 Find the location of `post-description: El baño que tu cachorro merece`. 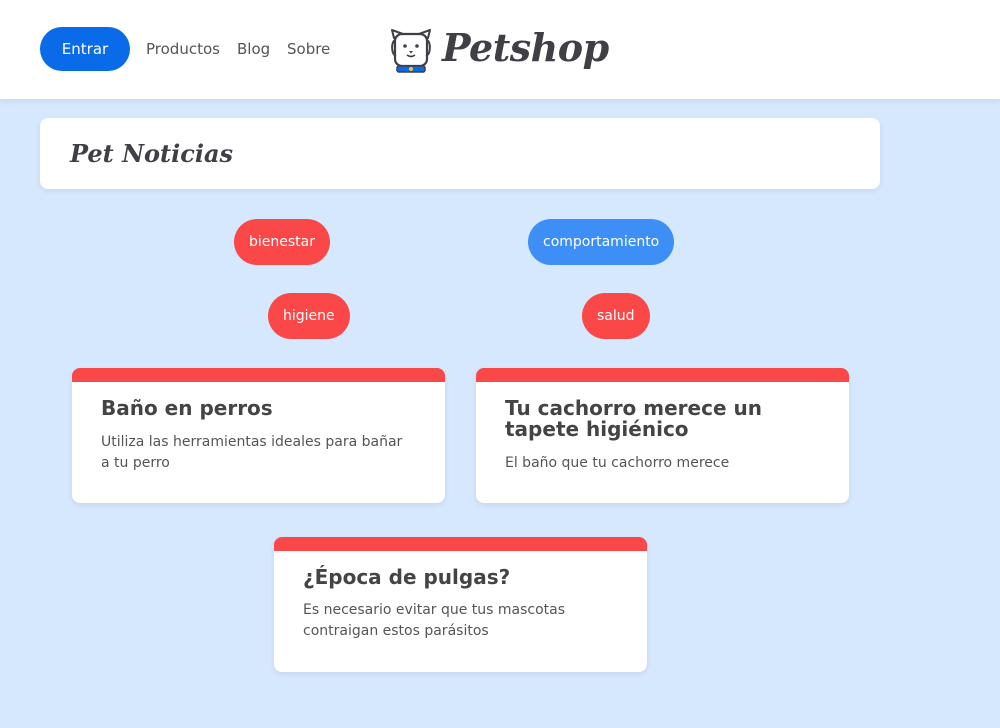

post-description: El baño que tu cachorro merece is located at coordinates (617, 463).